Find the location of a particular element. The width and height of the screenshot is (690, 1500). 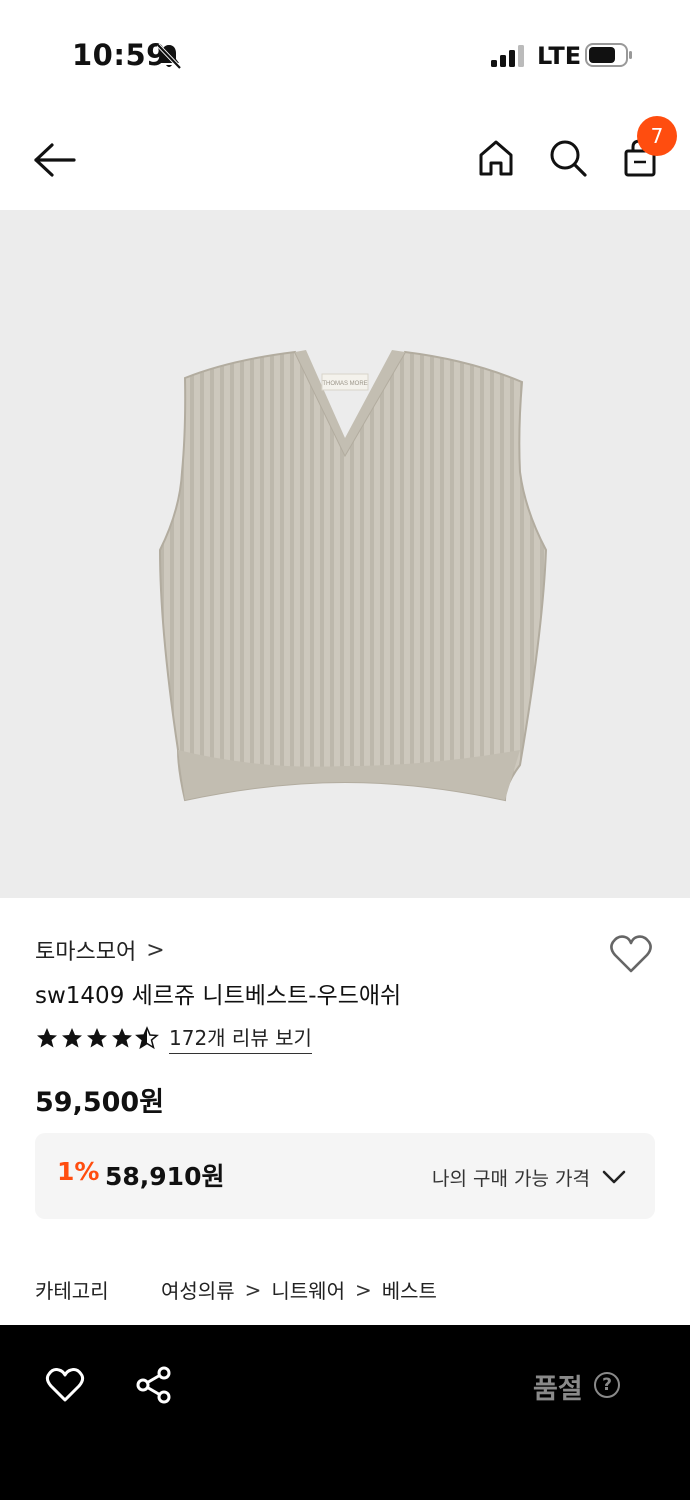

back-button is located at coordinates (55, 160).